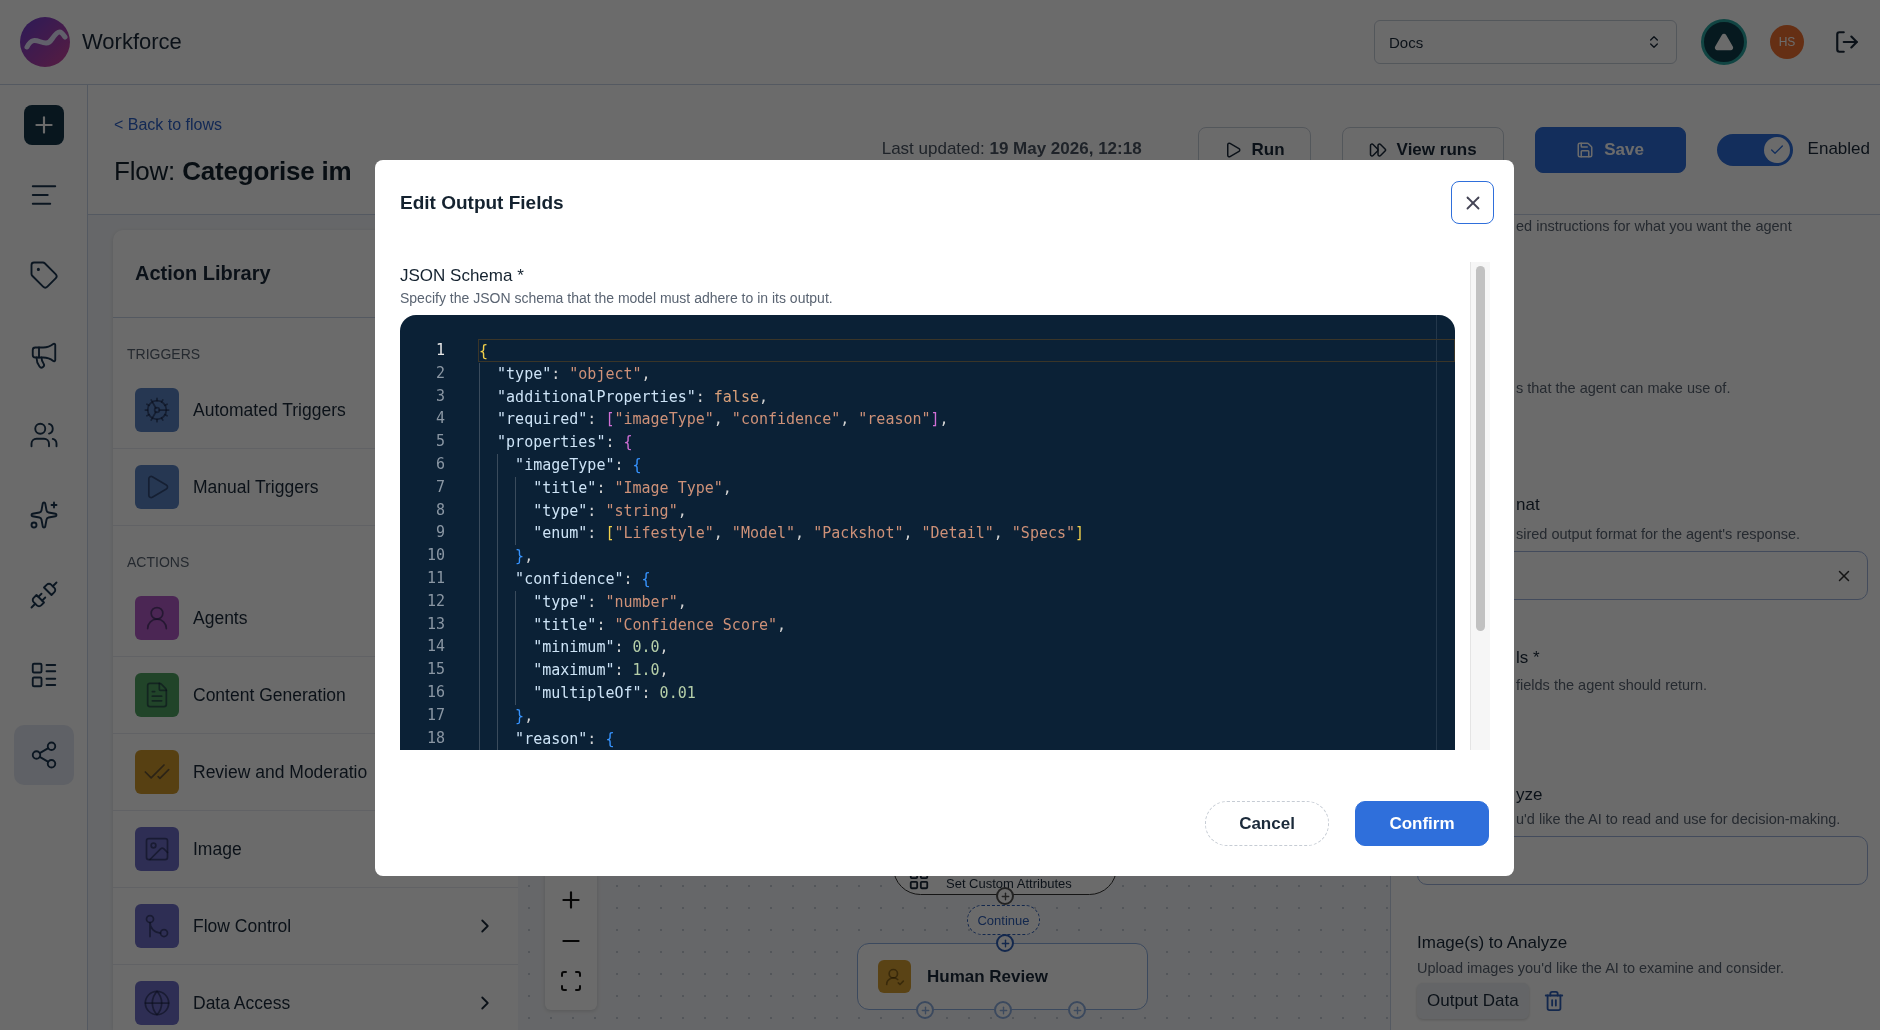  What do you see at coordinates (1525, 42) in the screenshot?
I see `workspace-select: Docs` at bounding box center [1525, 42].